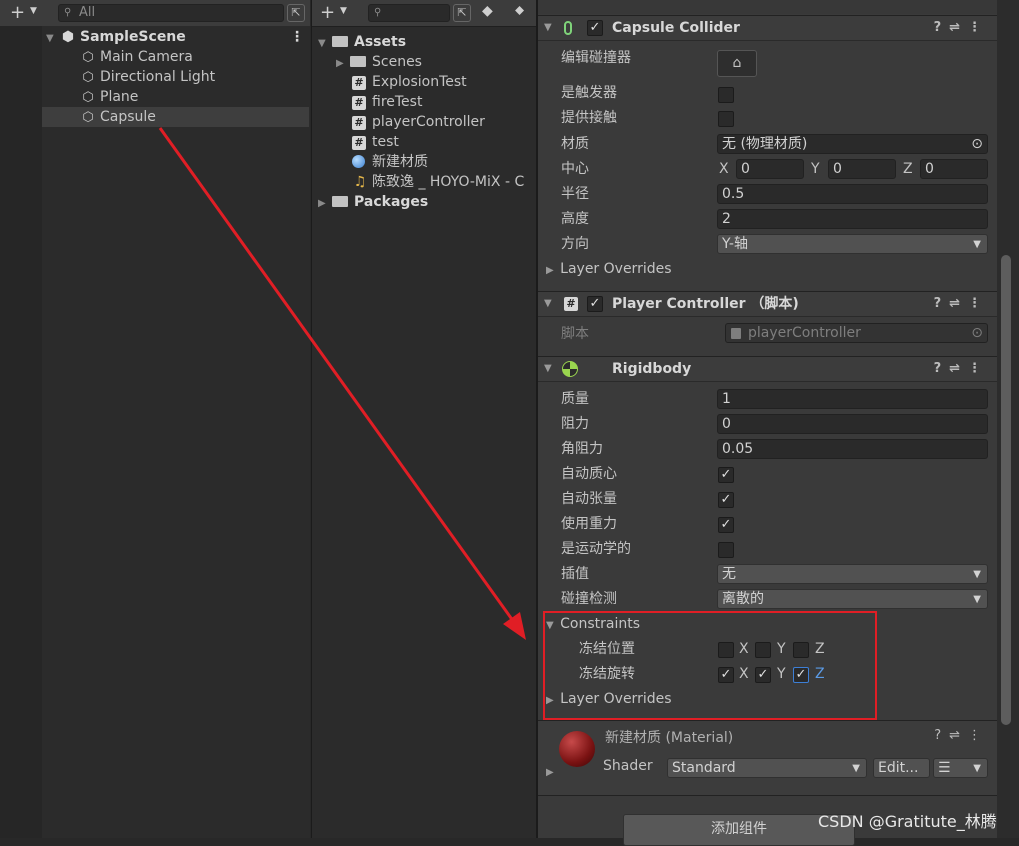  Describe the element at coordinates (514, 626) in the screenshot. I see `annotation-arrow-head` at that location.